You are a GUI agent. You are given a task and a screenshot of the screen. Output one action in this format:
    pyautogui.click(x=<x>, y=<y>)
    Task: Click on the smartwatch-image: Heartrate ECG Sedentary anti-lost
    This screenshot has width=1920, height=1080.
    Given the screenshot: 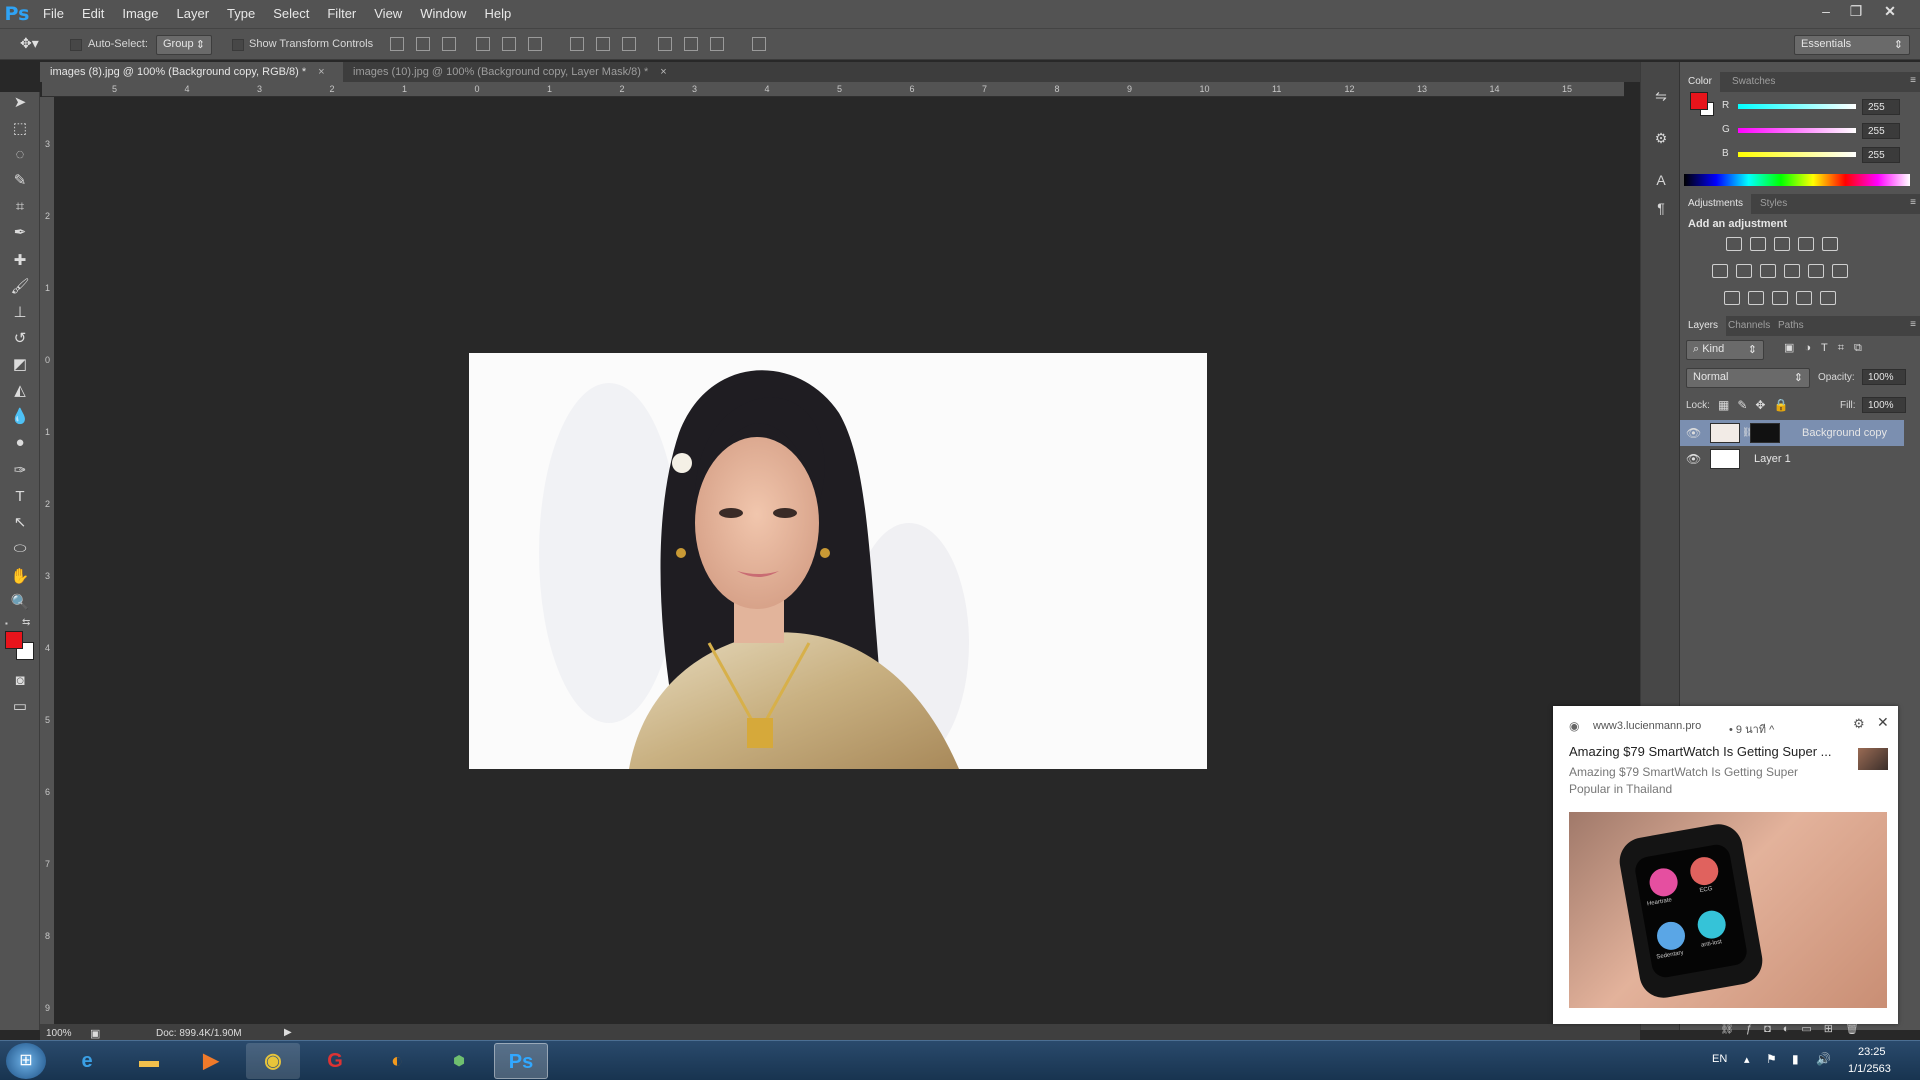 What is the action you would take?
    pyautogui.click(x=1728, y=910)
    